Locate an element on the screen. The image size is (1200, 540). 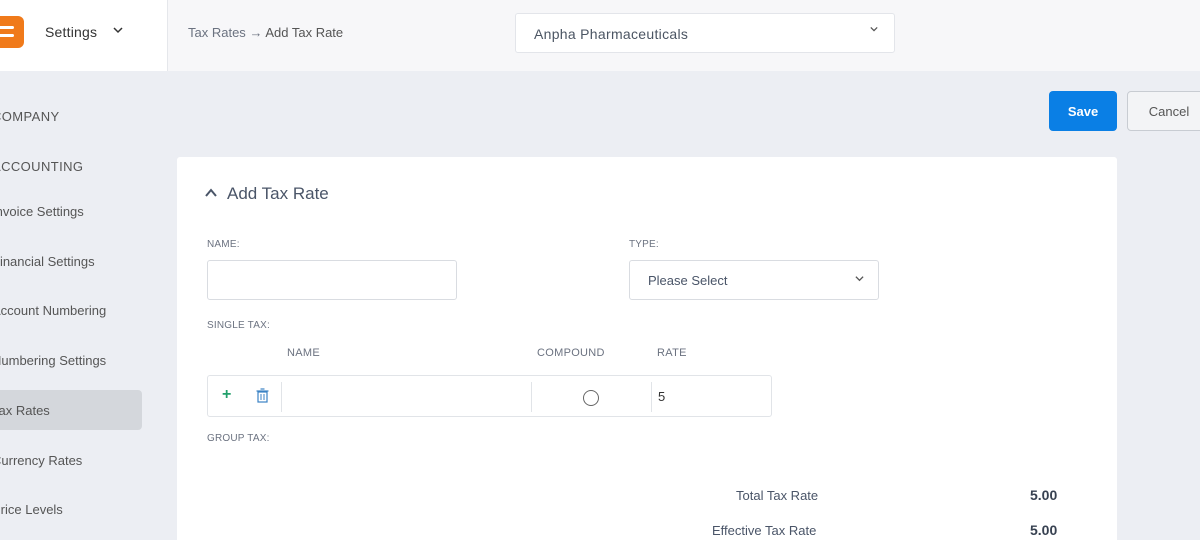
card-title: Add Tax Rate is located at coordinates (278, 193).